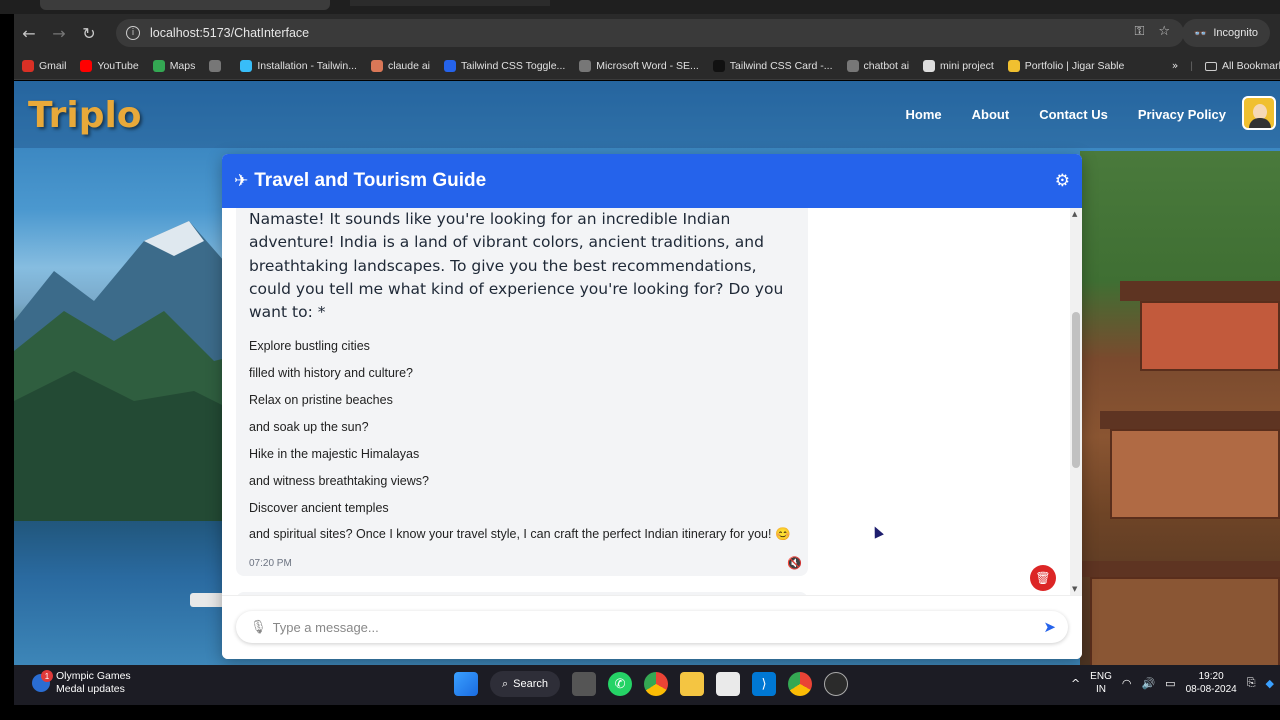 The image size is (1280, 720). Describe the element at coordinates (1251, 683) in the screenshot. I see `notifications-icon: ⎘` at that location.